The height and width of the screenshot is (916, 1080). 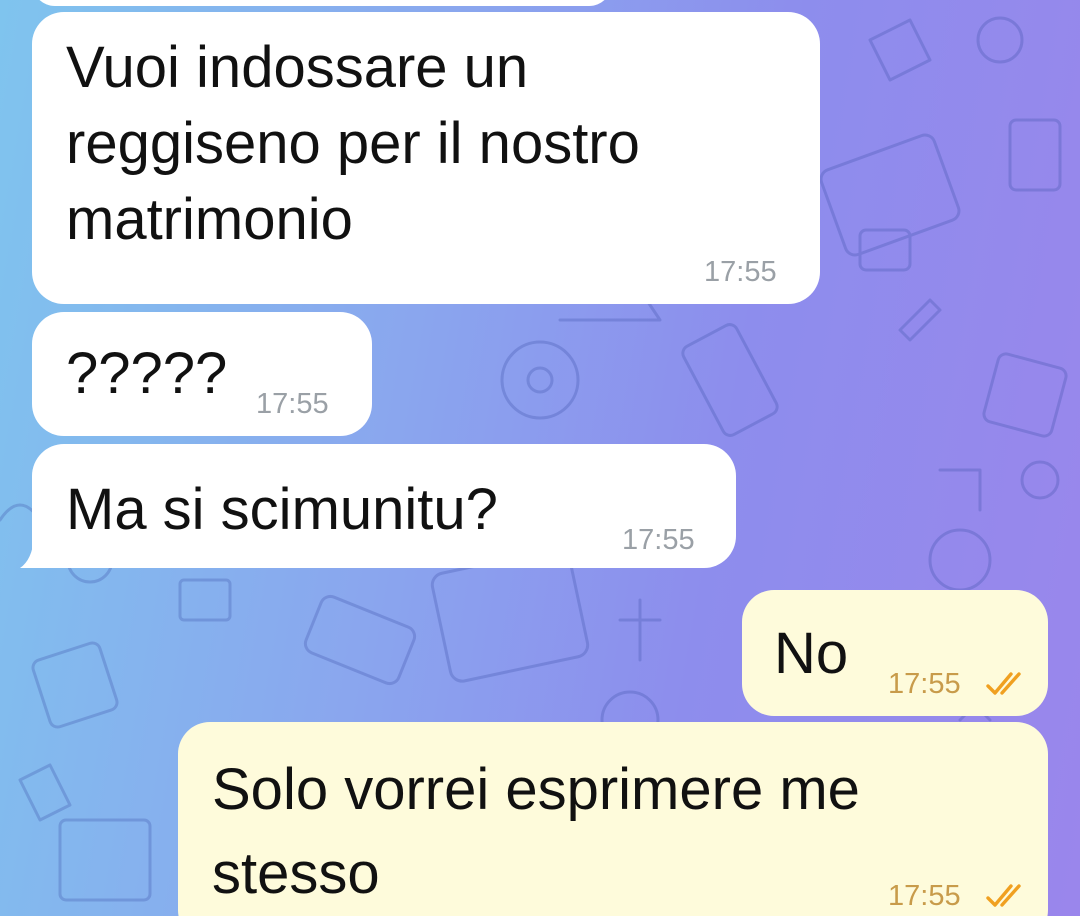 I want to click on message-bubble-incoming: ????? 17:55, so click(x=202, y=374).